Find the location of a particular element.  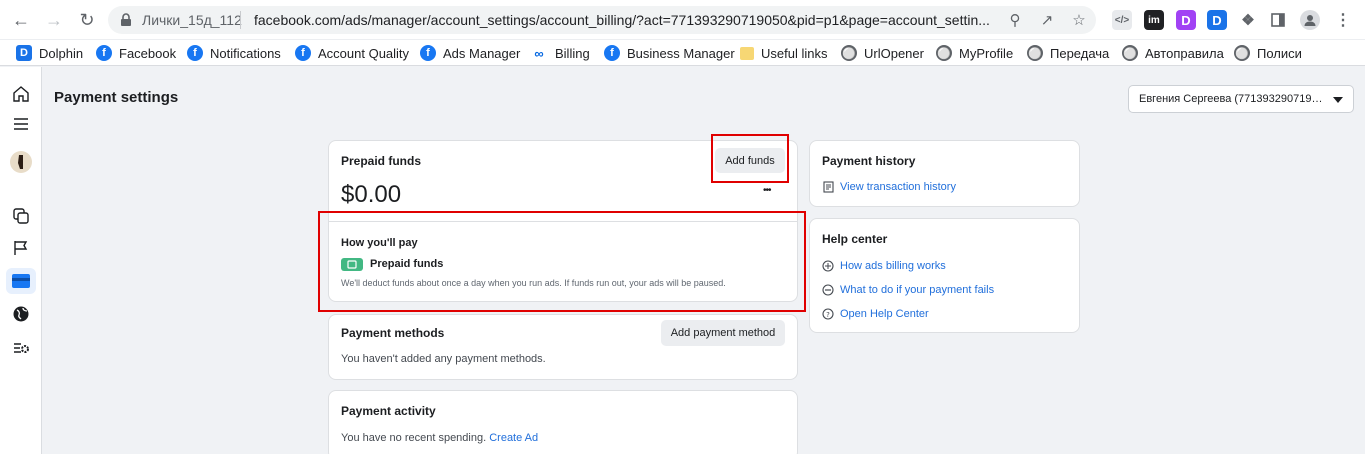

code-ext-icon: </> is located at coordinates (1122, 20).